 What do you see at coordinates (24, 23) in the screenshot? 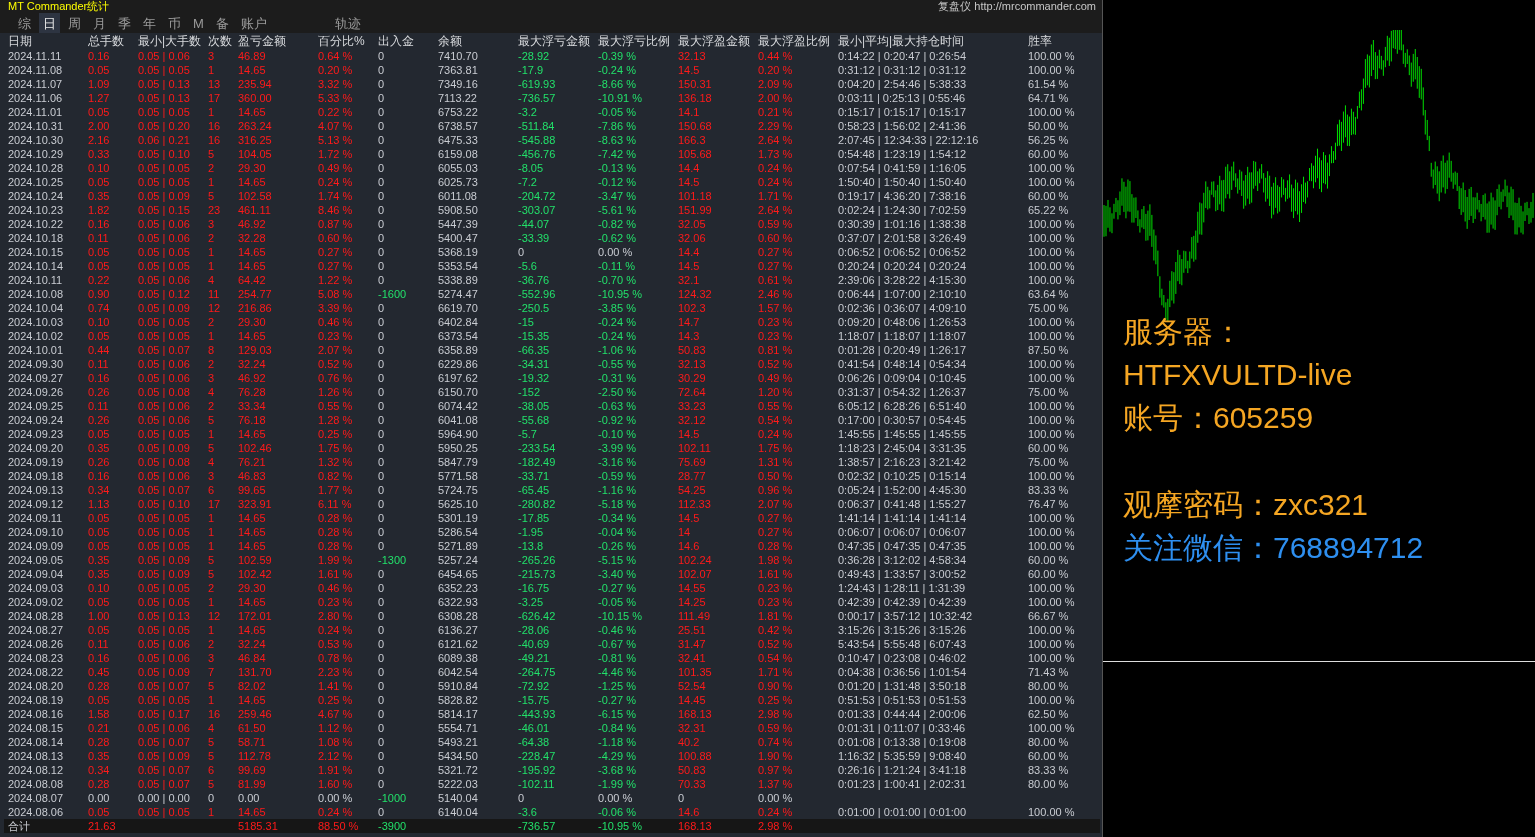
I see `tab: 综` at bounding box center [24, 23].